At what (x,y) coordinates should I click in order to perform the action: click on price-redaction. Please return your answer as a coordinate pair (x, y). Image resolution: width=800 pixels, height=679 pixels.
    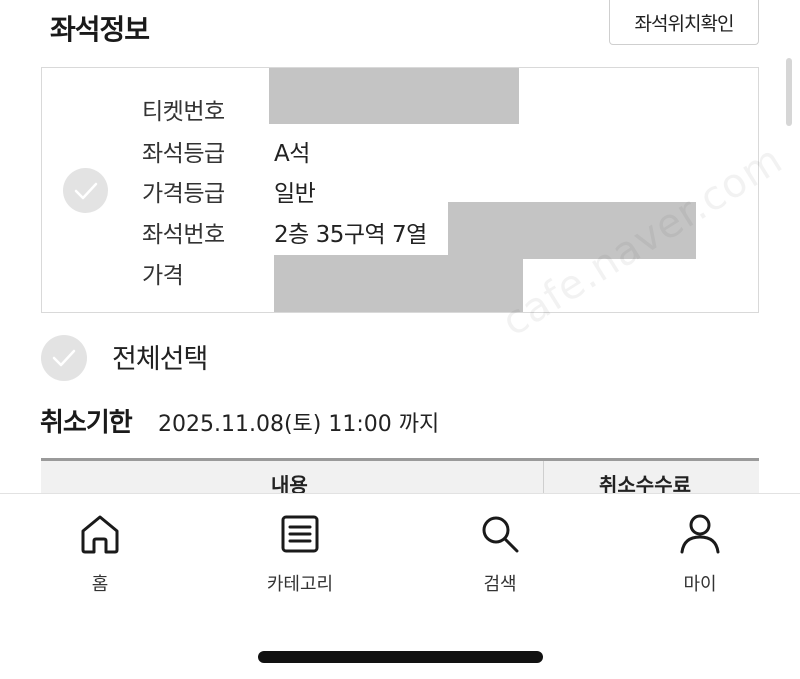
    Looking at the image, I should click on (398, 283).